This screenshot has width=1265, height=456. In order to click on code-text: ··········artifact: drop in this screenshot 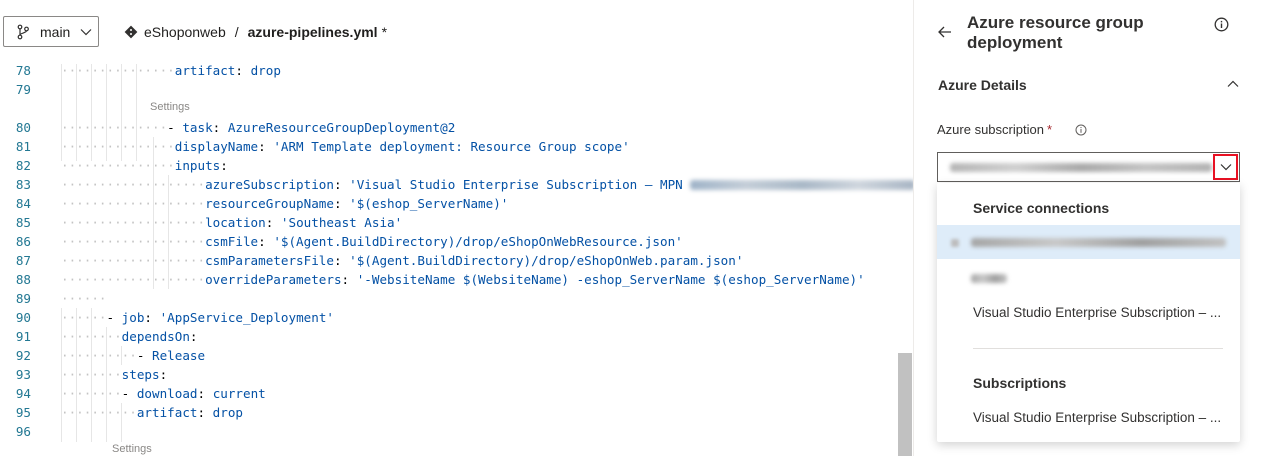, I will do `click(152, 412)`.